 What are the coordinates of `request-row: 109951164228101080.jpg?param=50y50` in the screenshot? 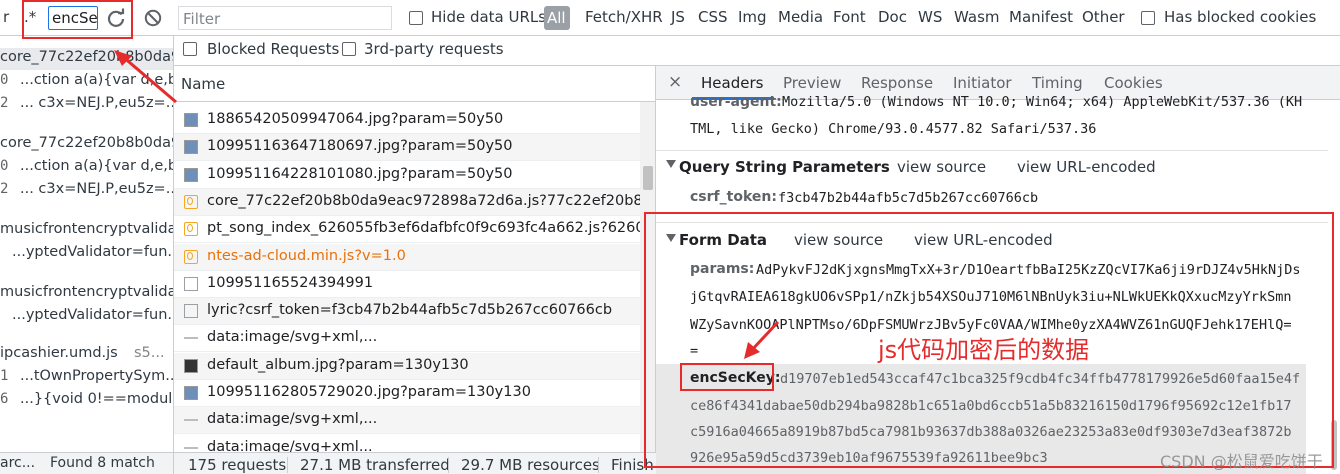 It's located at (407, 175).